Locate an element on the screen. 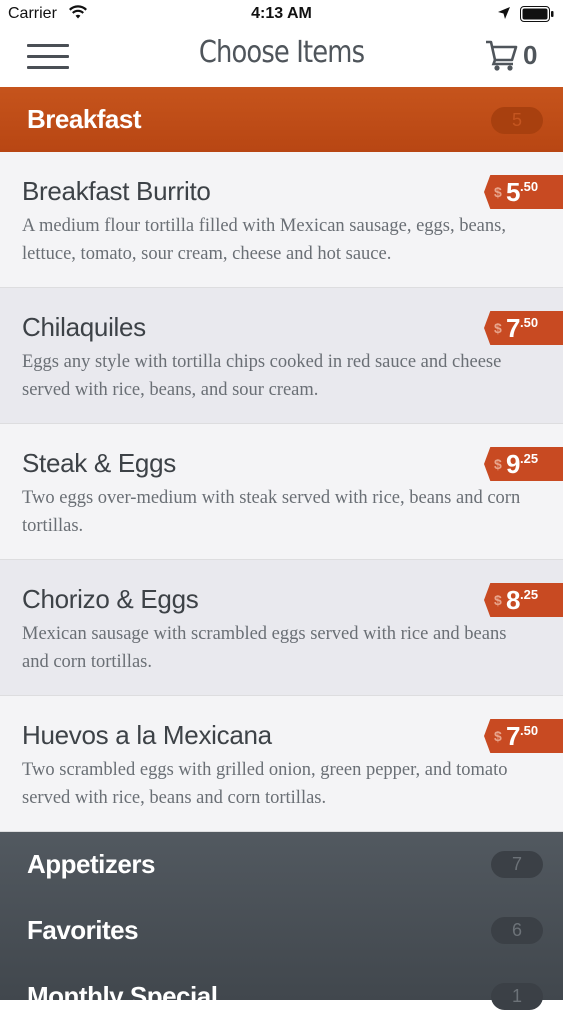 Image resolution: width=563 pixels, height=1029 pixels. category-label: Favorites is located at coordinates (83, 930).